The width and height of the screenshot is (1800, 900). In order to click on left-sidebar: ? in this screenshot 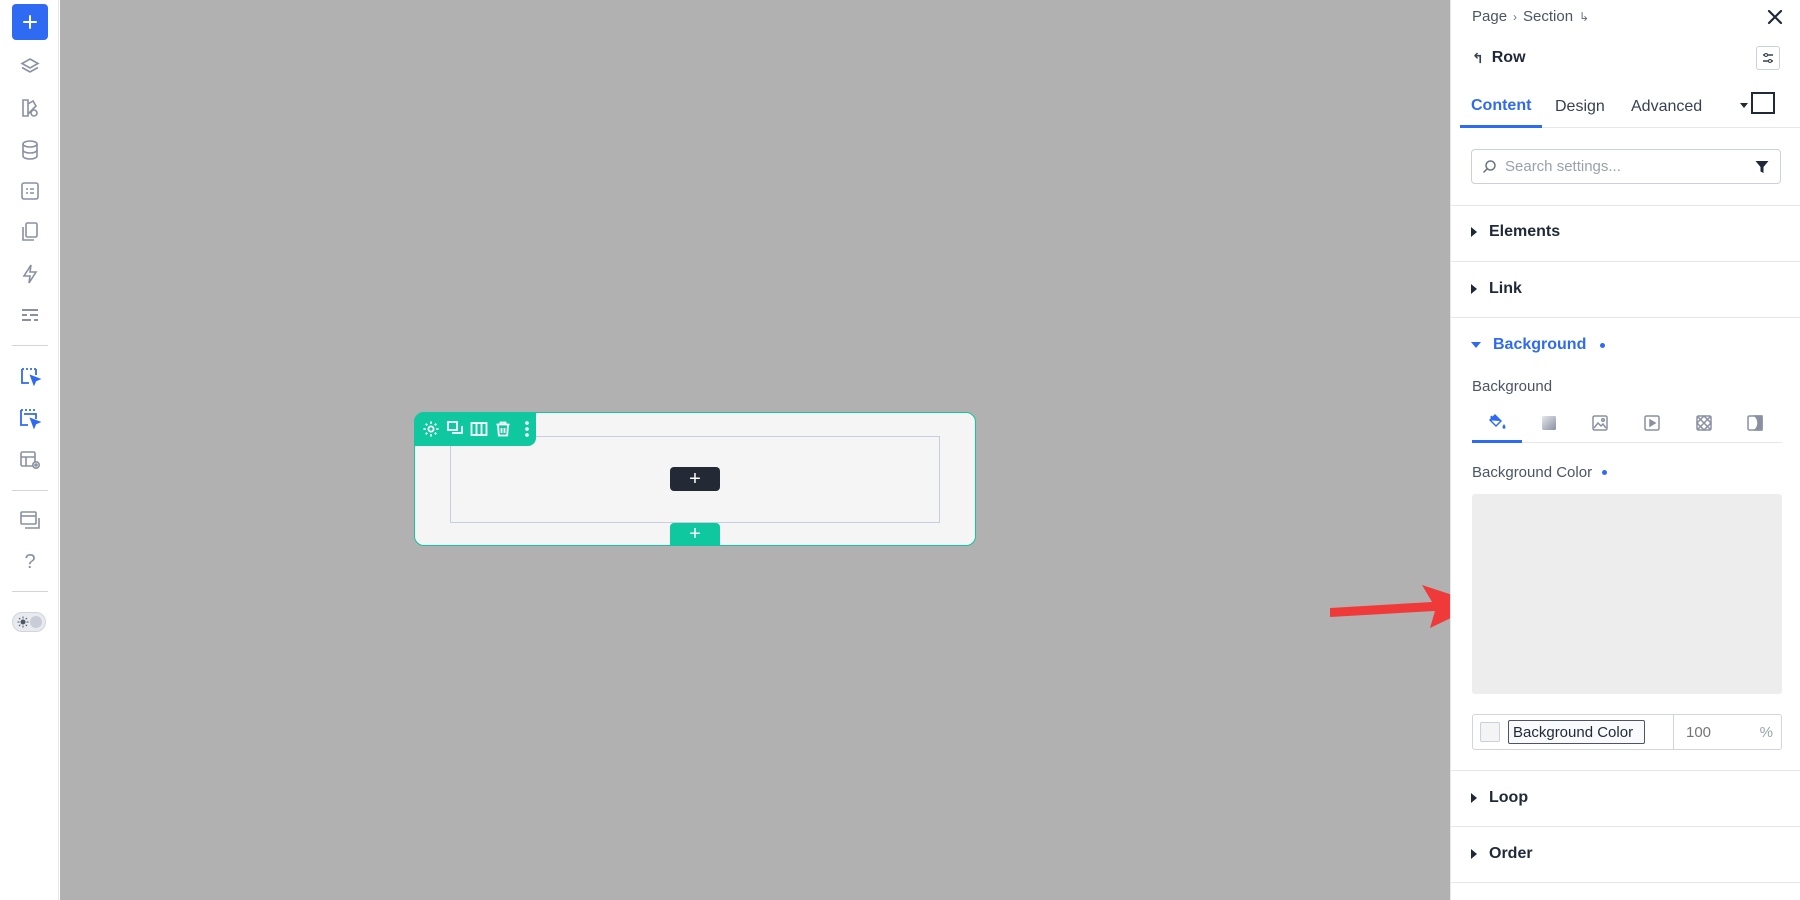, I will do `click(29, 450)`.